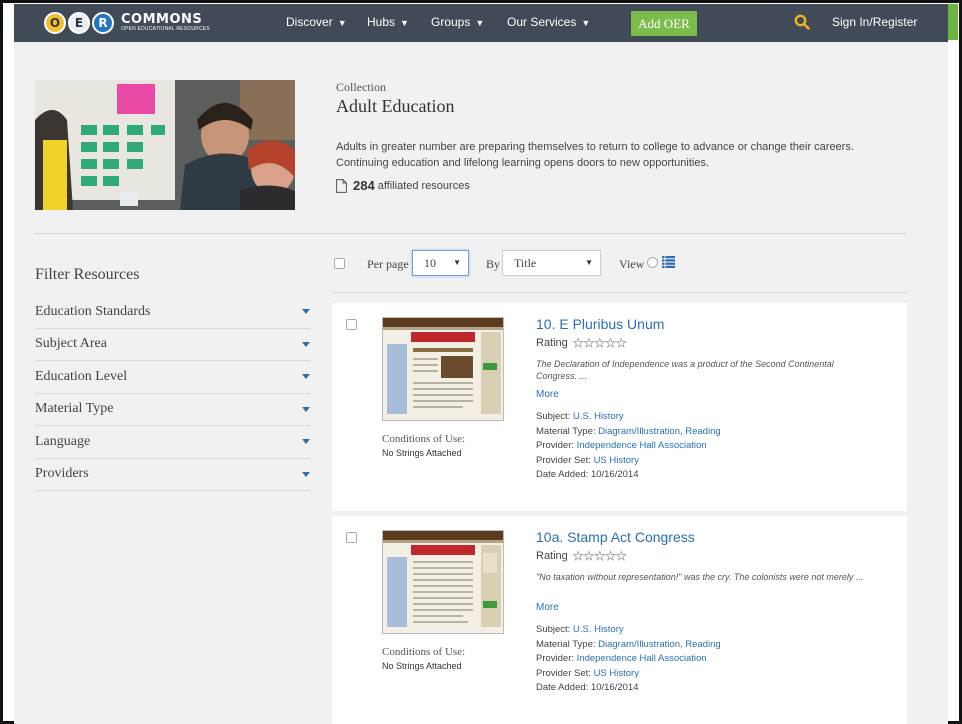 Image resolution: width=962 pixels, height=724 pixels. What do you see at coordinates (562, 688) in the screenshot?
I see `date-added-label: Date Added:` at bounding box center [562, 688].